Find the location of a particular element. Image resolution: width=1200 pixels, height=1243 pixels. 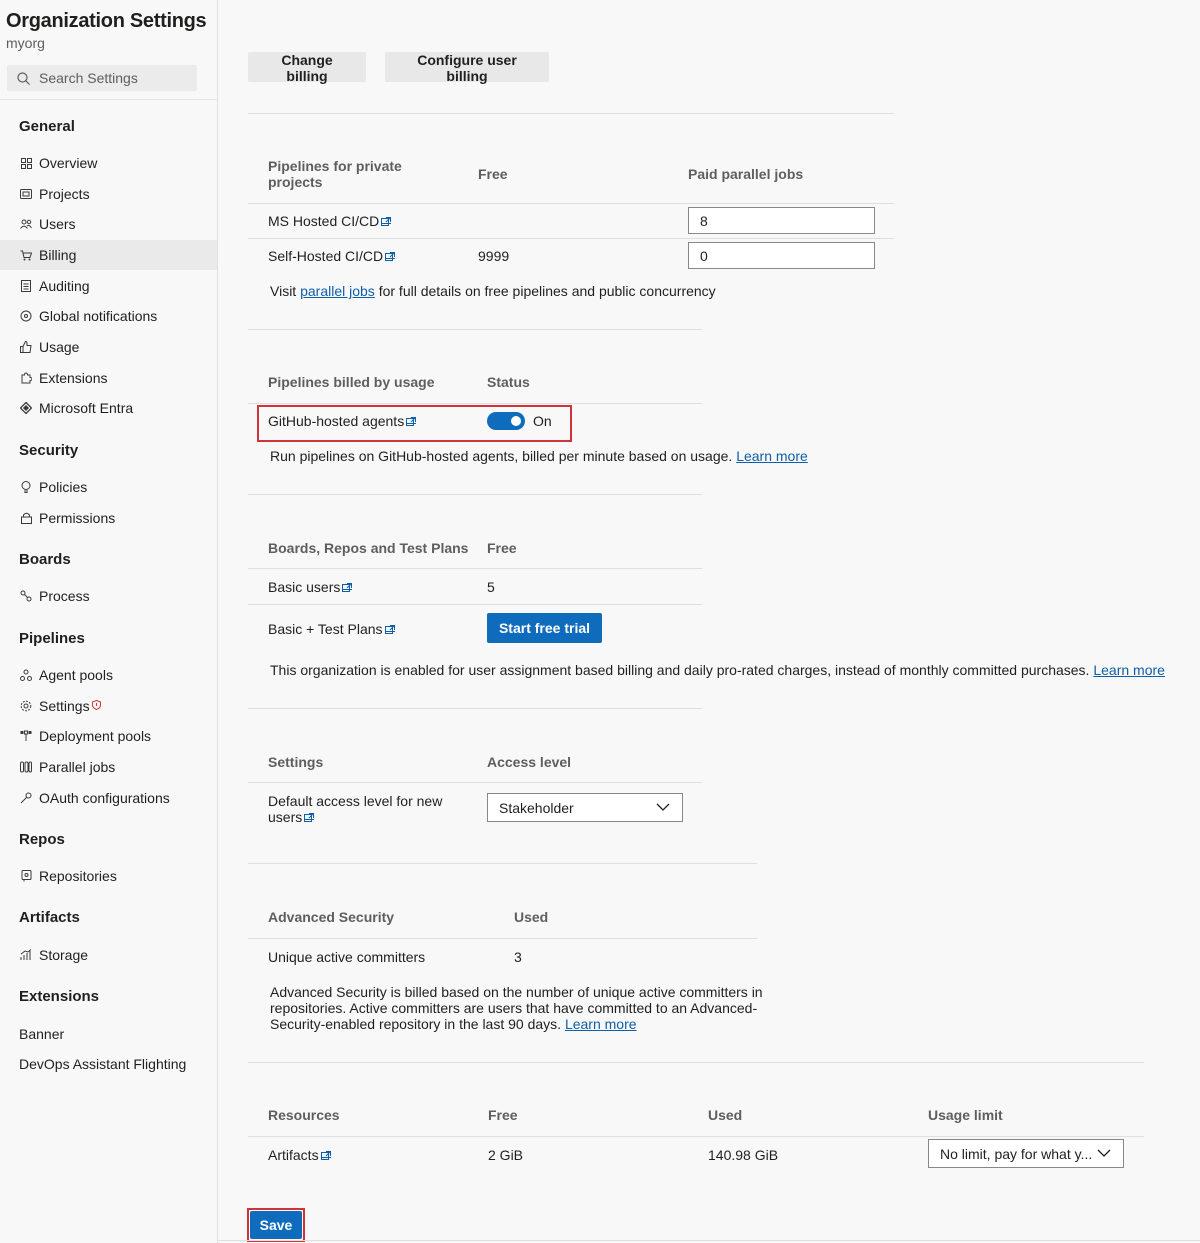

sidebar-item-overview: Overview is located at coordinates (108, 163).